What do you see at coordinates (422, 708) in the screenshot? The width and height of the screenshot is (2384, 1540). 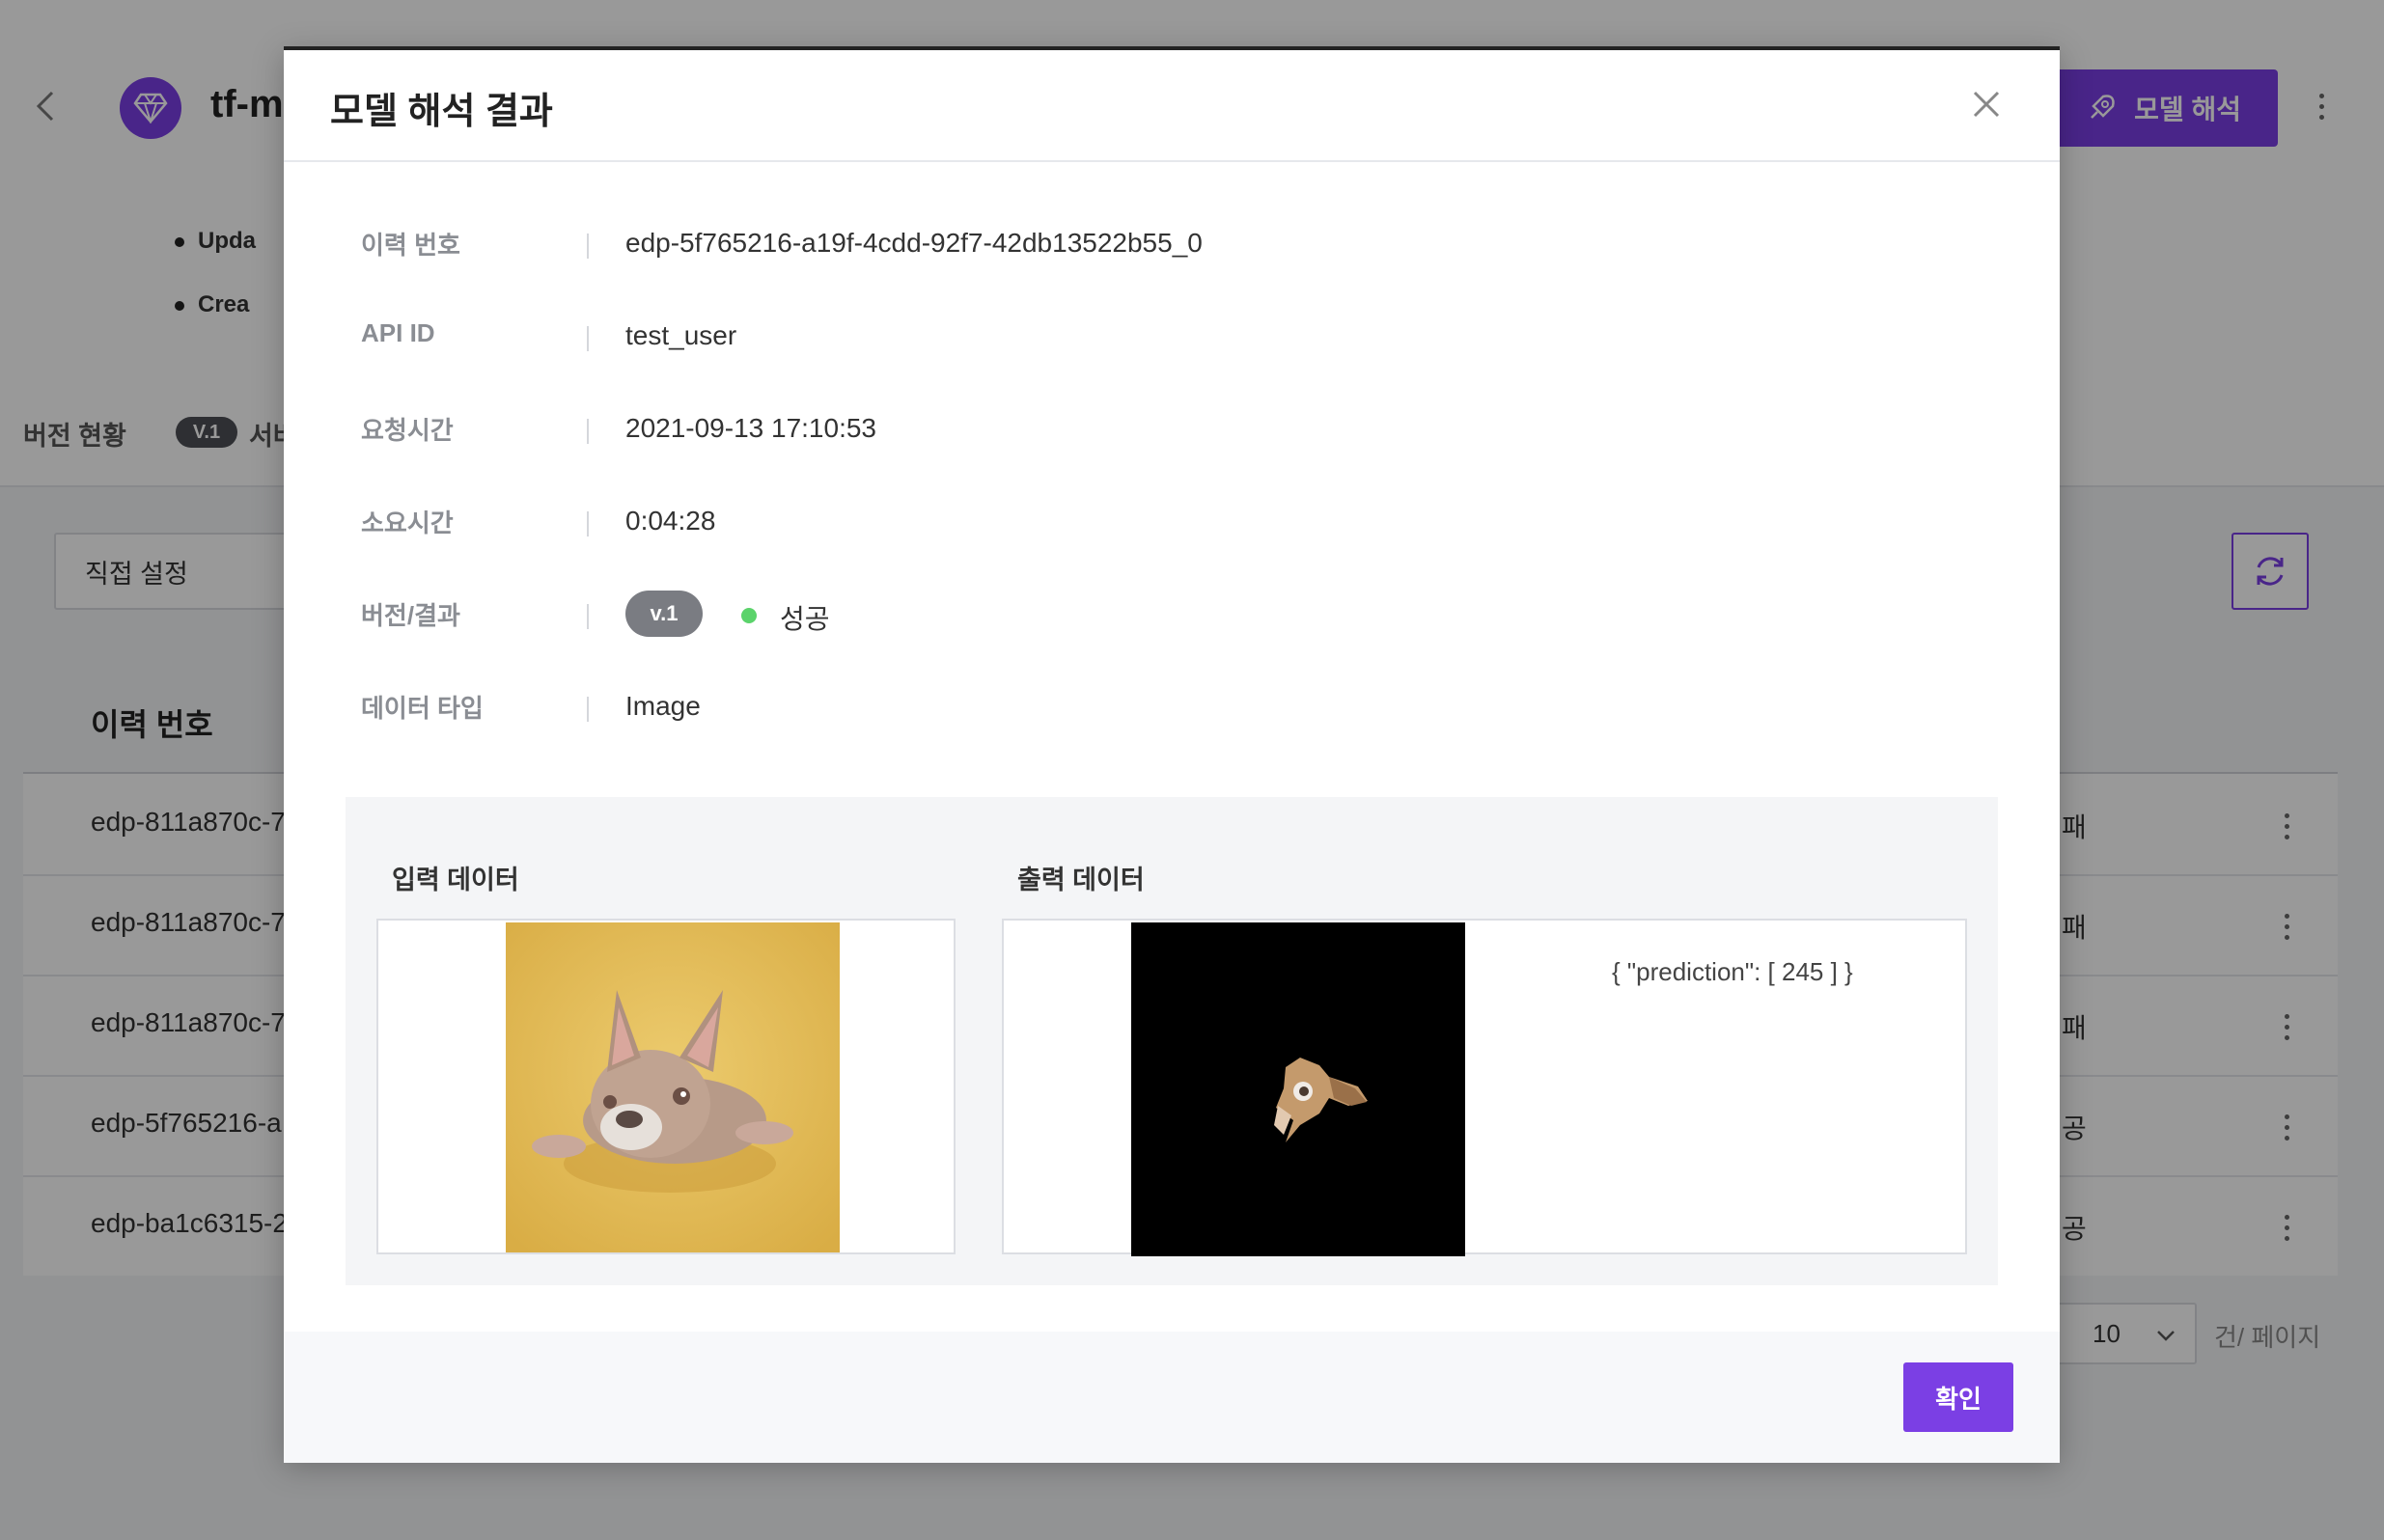 I see `info-label: 데이터 타입` at bounding box center [422, 708].